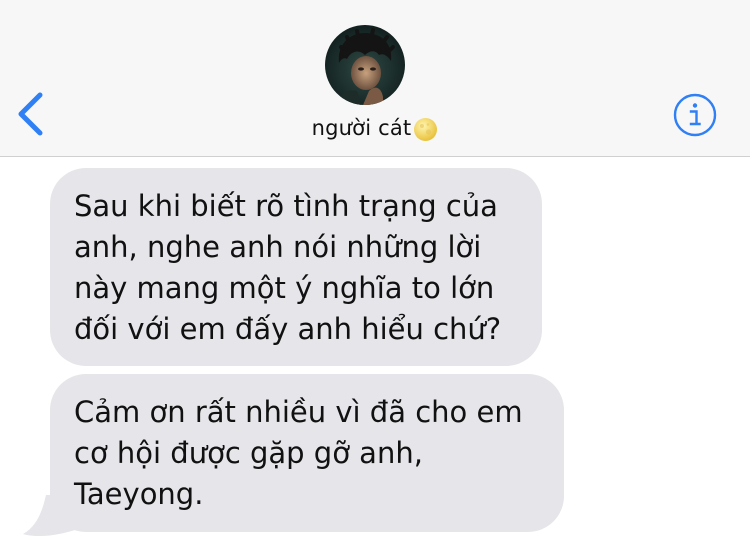 Image resolution: width=750 pixels, height=552 pixels. I want to click on contact-photo, so click(365, 65).